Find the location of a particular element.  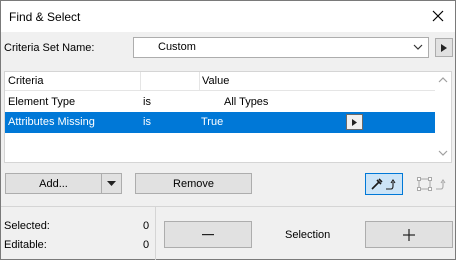

add-to-selection-button is located at coordinates (409, 234).